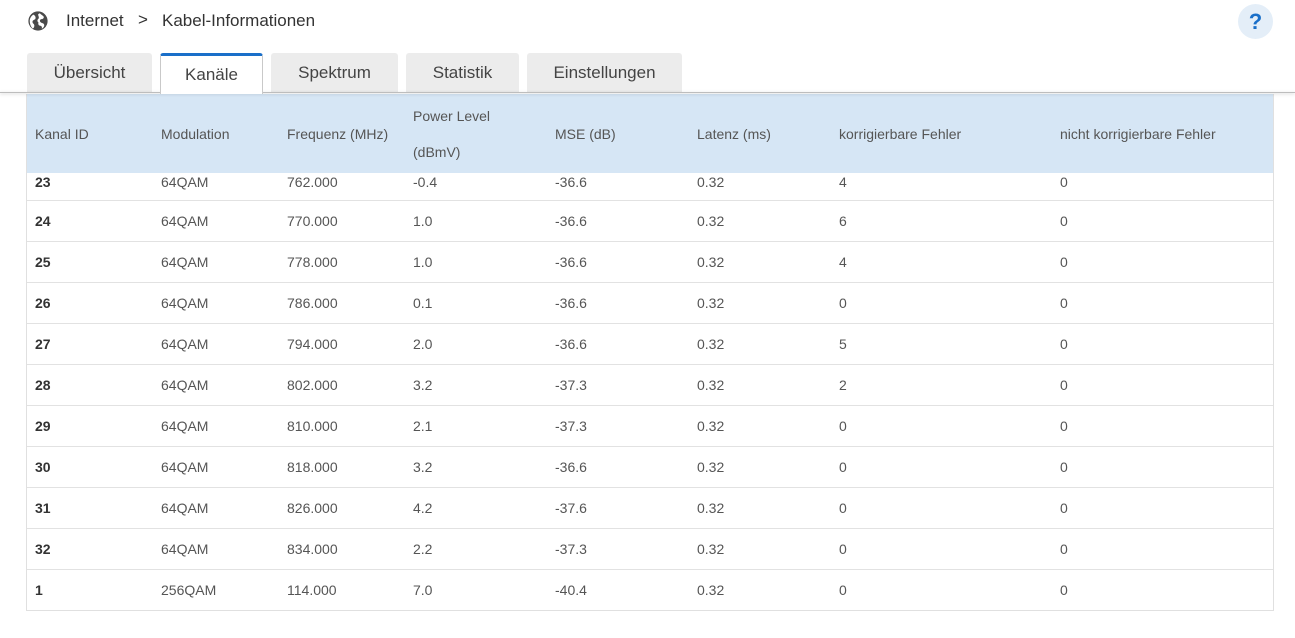  Describe the element at coordinates (423, 302) in the screenshot. I see `cell-power-level: 0.1` at that location.